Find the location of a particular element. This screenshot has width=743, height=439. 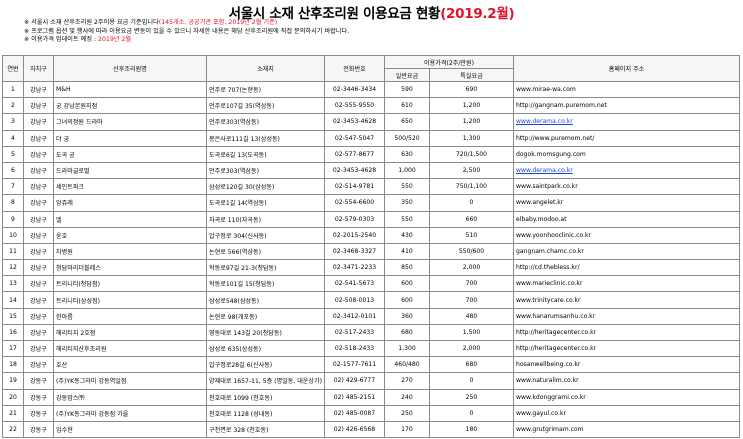

cell-no: 12 is located at coordinates (13, 268).